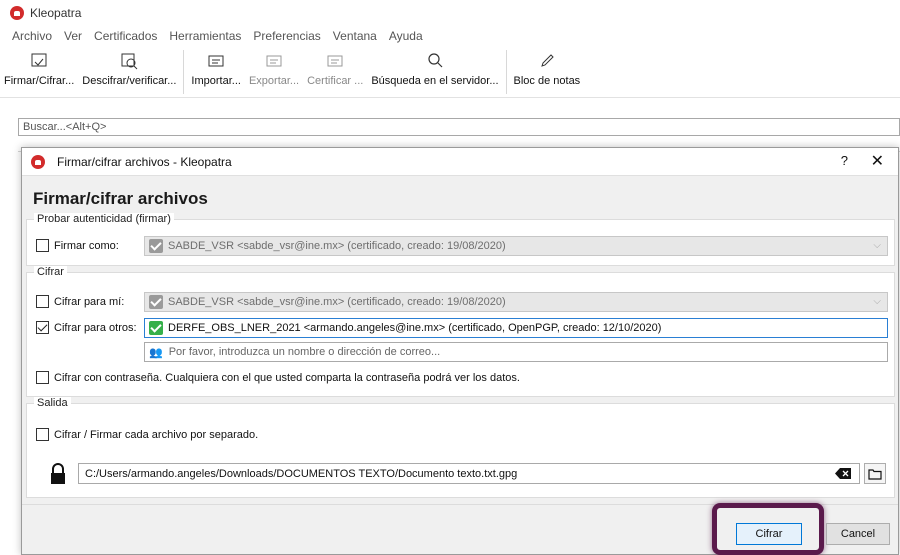  I want to click on decrypt-verify-icon, so click(129, 61).